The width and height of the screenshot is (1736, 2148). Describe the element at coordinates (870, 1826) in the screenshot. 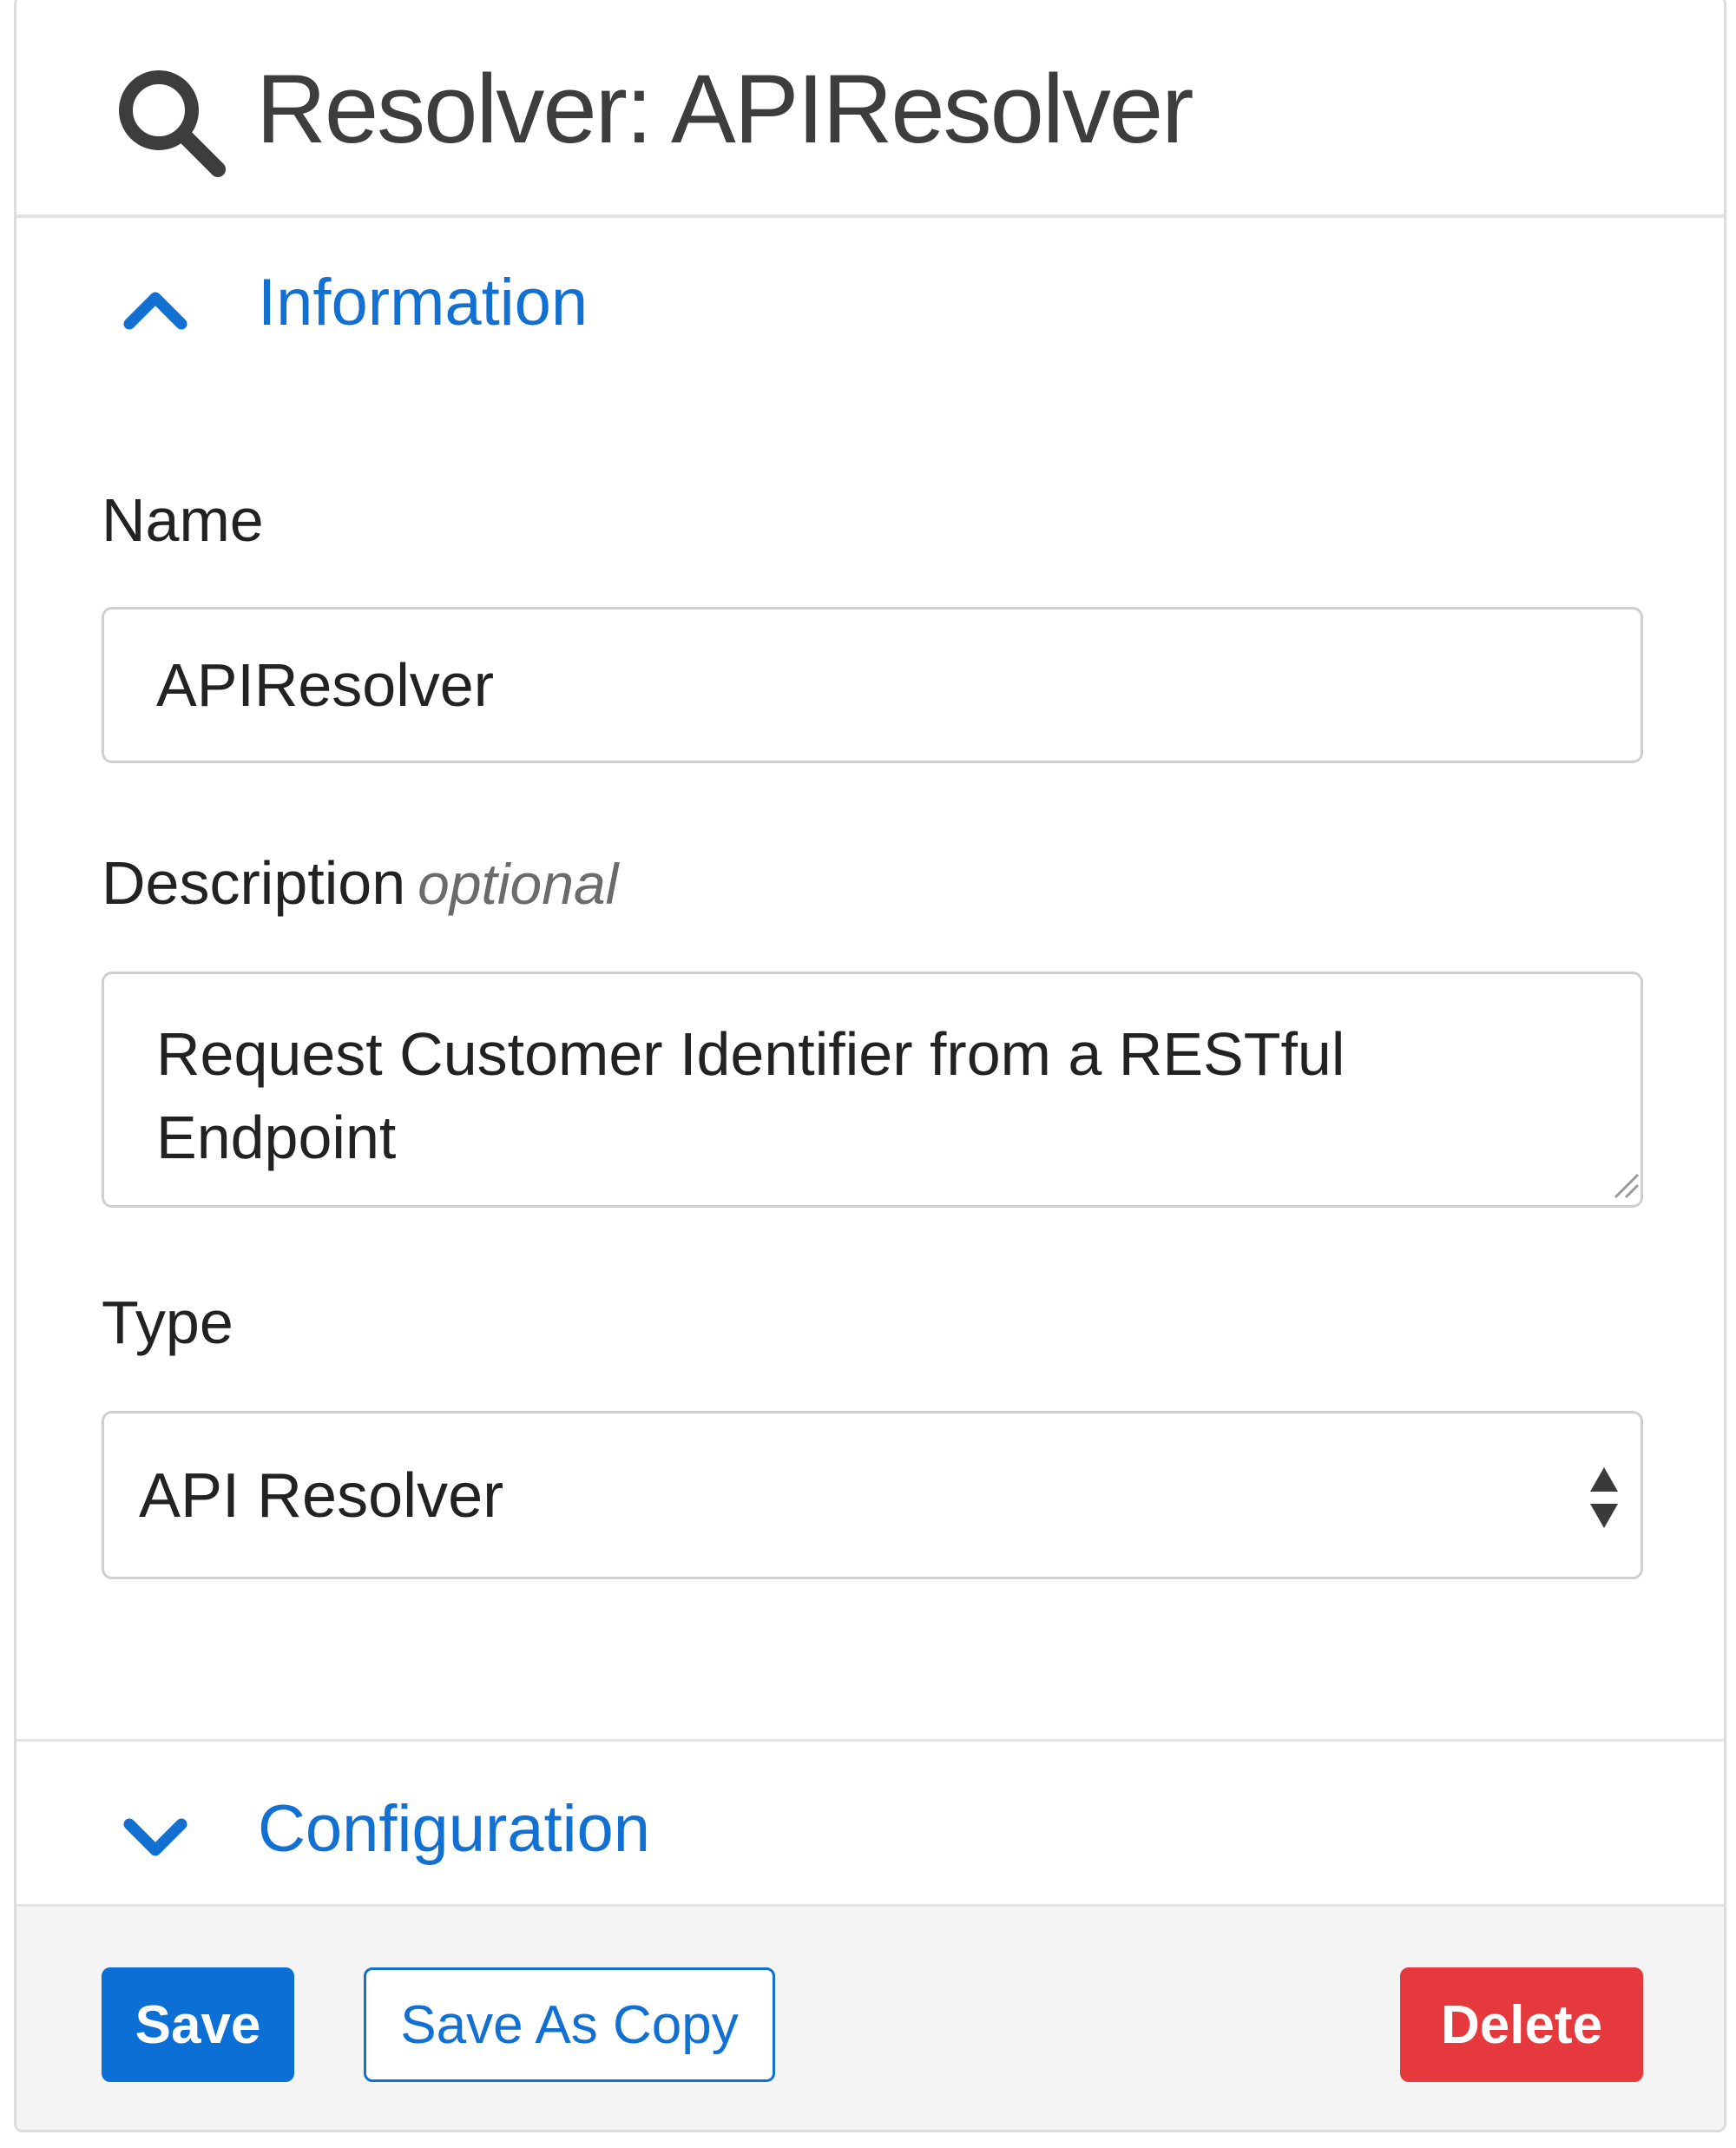

I see `configuration-section-toggle: Configuration` at that location.